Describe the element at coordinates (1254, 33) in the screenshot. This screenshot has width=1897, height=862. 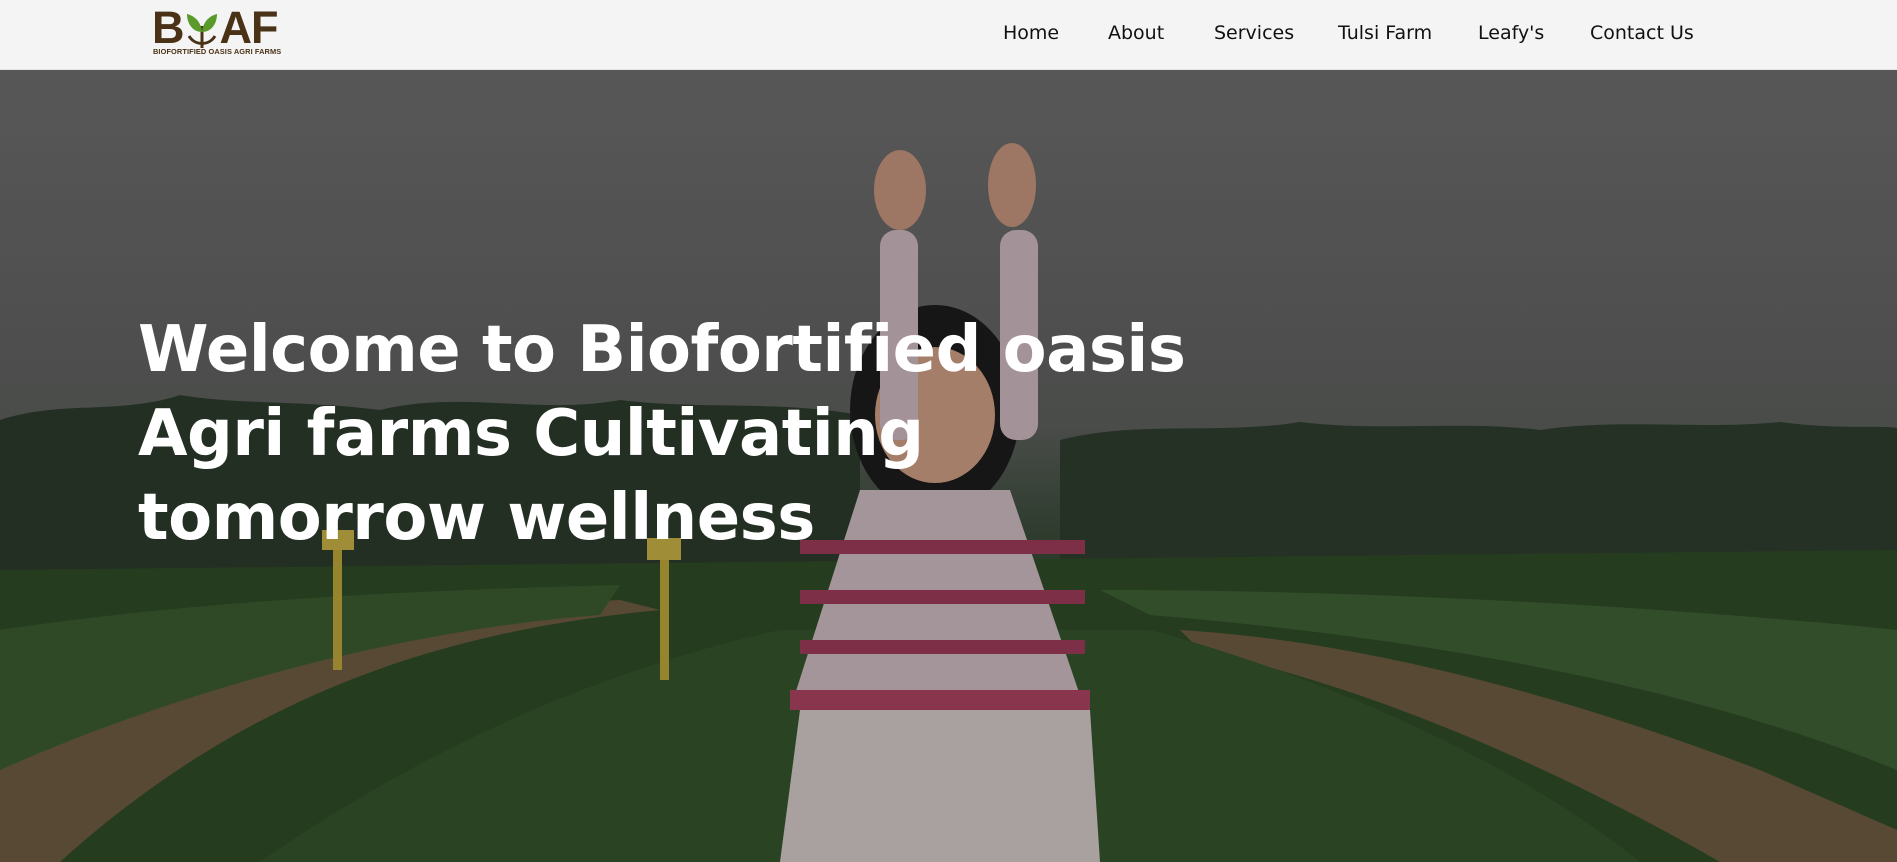
I see `nav-services: Services` at that location.